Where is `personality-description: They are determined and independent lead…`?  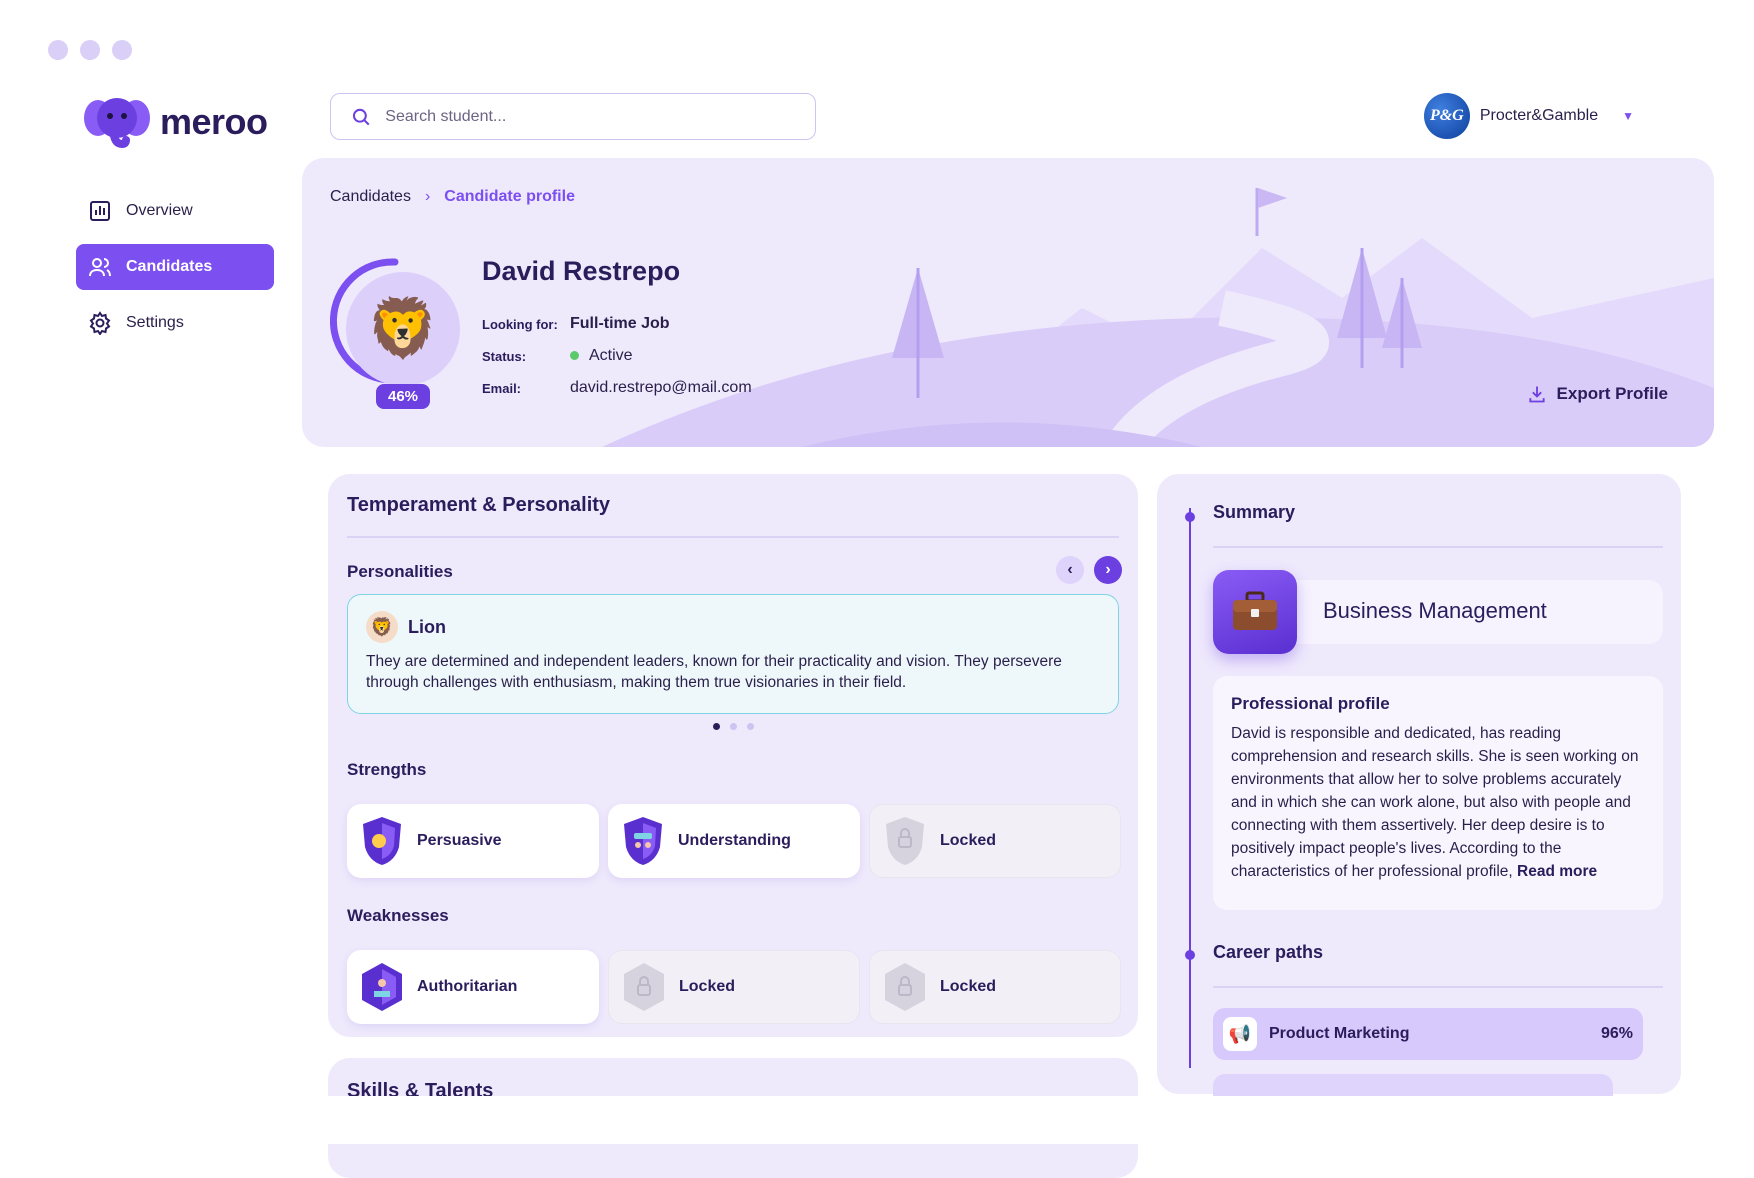
personality-description: They are determined and independent lead… is located at coordinates (714, 672).